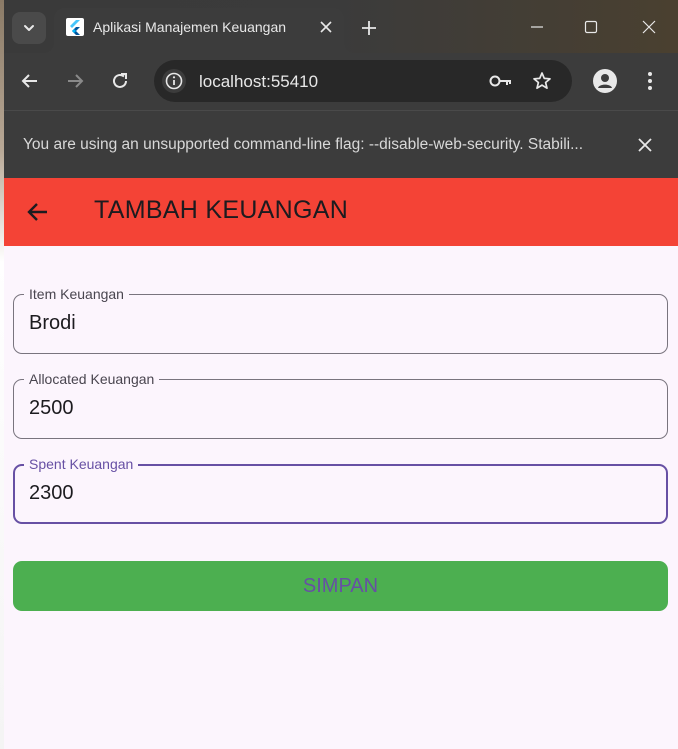 The image size is (678, 749). What do you see at coordinates (259, 81) in the screenshot?
I see `url-text: localhost:55410` at bounding box center [259, 81].